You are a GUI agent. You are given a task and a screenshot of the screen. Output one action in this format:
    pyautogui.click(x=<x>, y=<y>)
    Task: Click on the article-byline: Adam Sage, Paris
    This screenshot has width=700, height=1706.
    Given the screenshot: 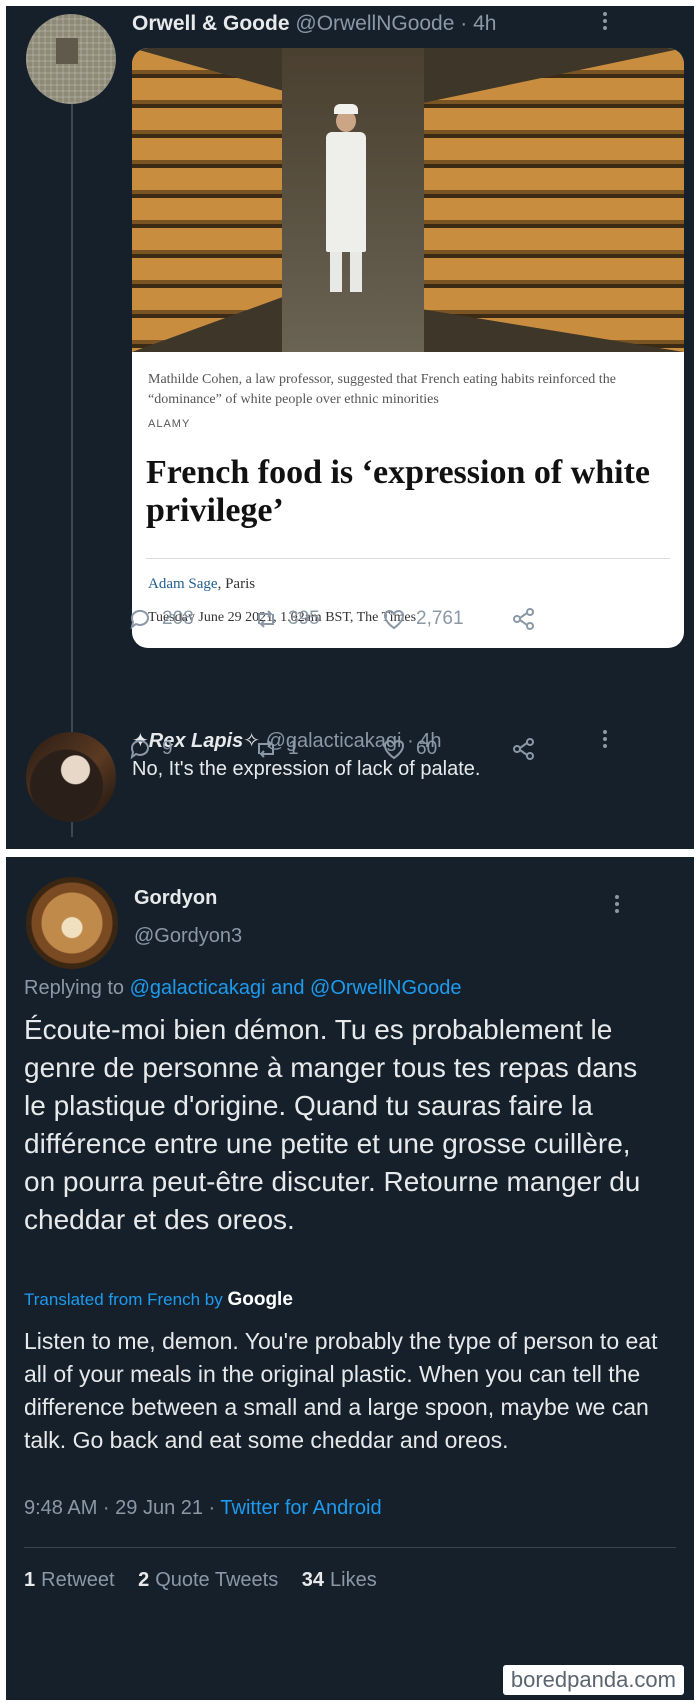 What is the action you would take?
    pyautogui.click(x=201, y=584)
    